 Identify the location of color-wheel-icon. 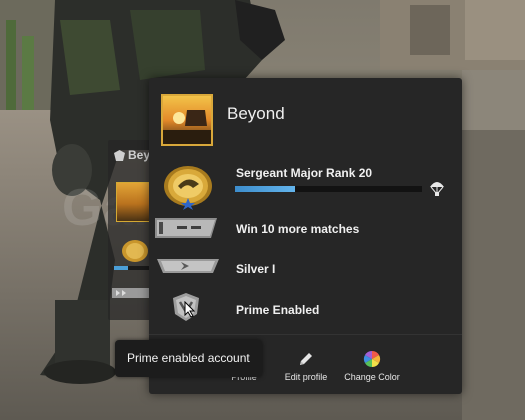
(372, 359).